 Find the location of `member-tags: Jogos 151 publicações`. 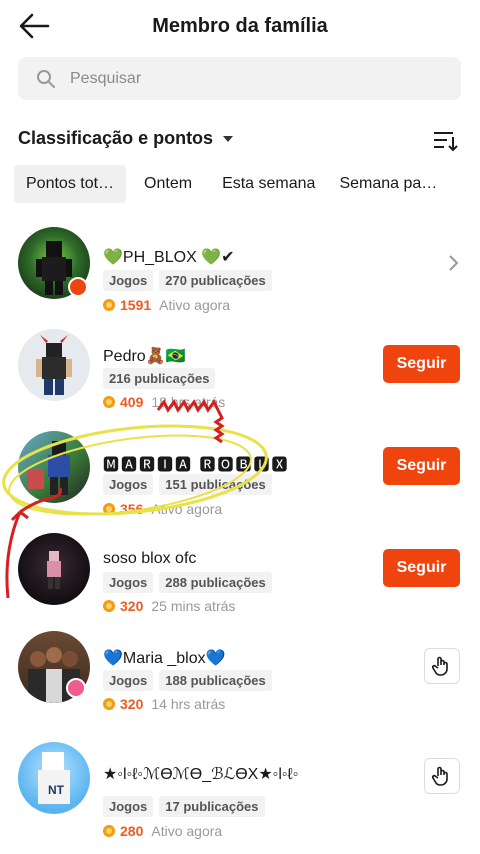

member-tags: Jogos 151 publicações is located at coordinates (187, 484).